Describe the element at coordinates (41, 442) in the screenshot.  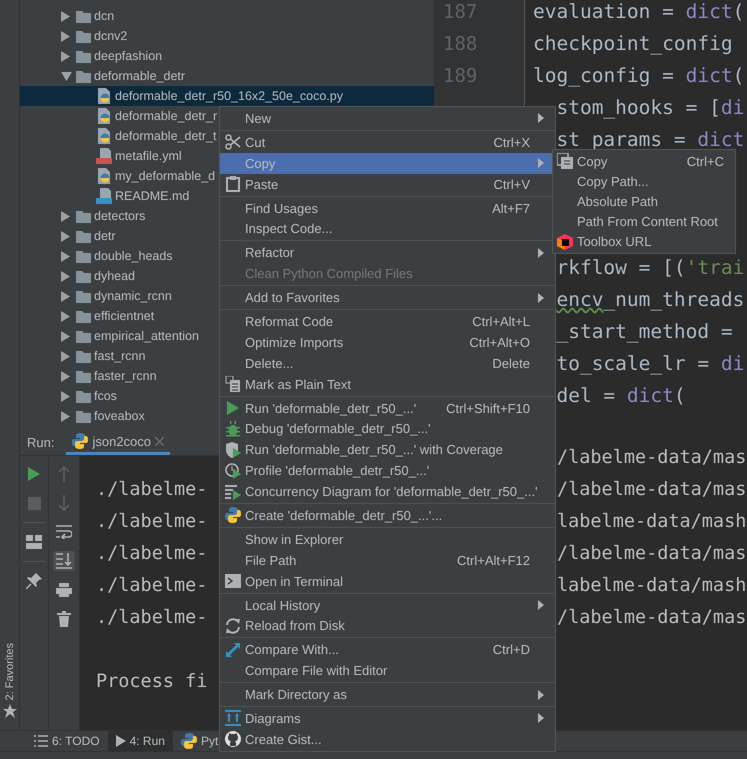
I see `run-panel-label: Run:` at that location.